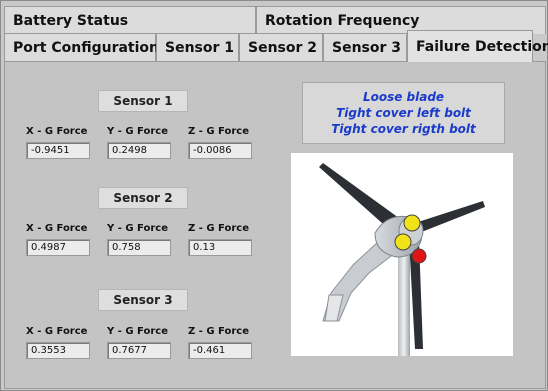  I want to click on tab-label: Port Configuration, so click(86, 47).